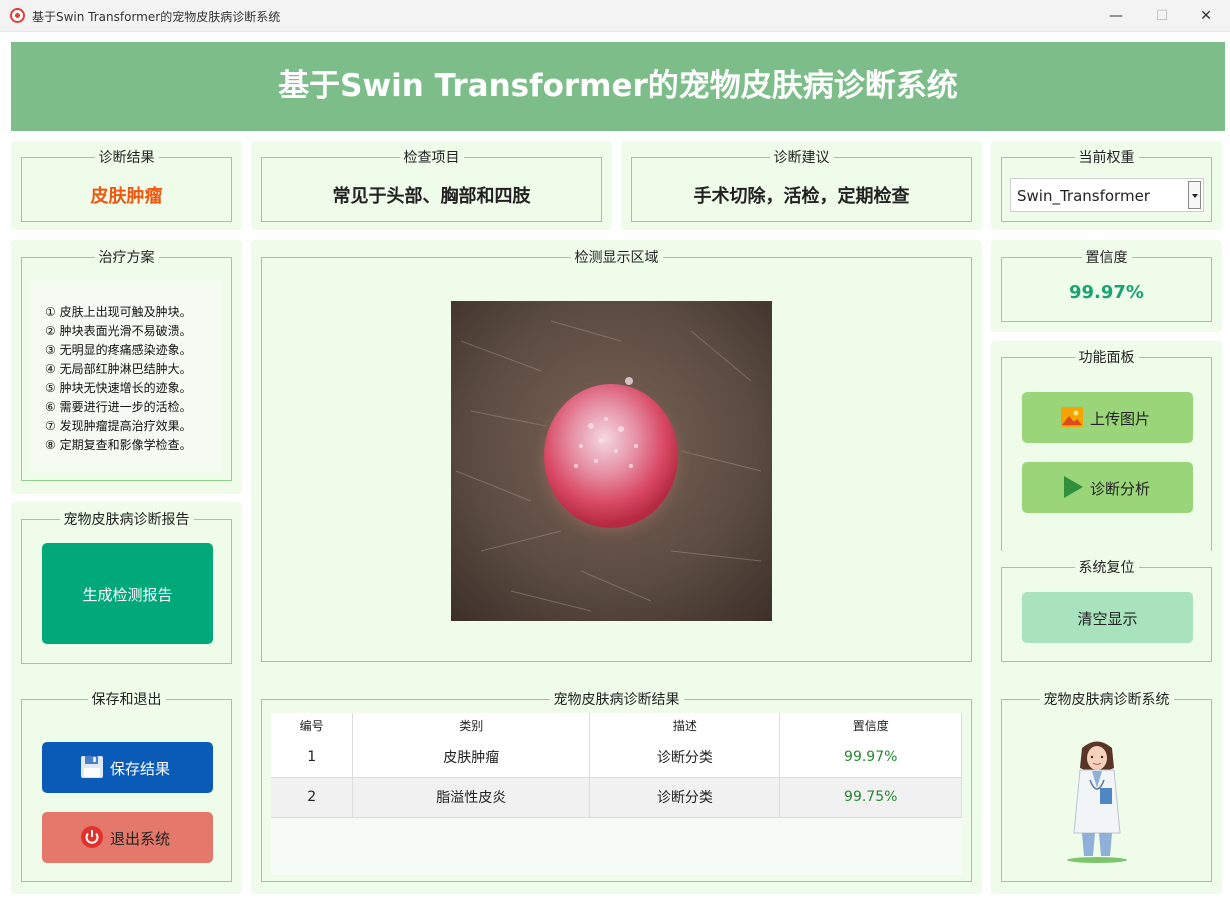  What do you see at coordinates (140, 839) in the screenshot?
I see `exit-system-button-label: 退出系统` at bounding box center [140, 839].